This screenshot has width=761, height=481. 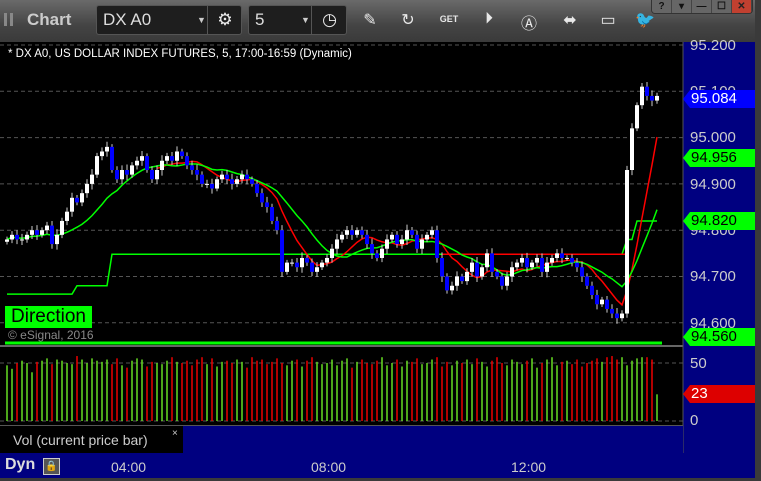 What do you see at coordinates (713, 137) in the screenshot?
I see `price-tick: 95.000` at bounding box center [713, 137].